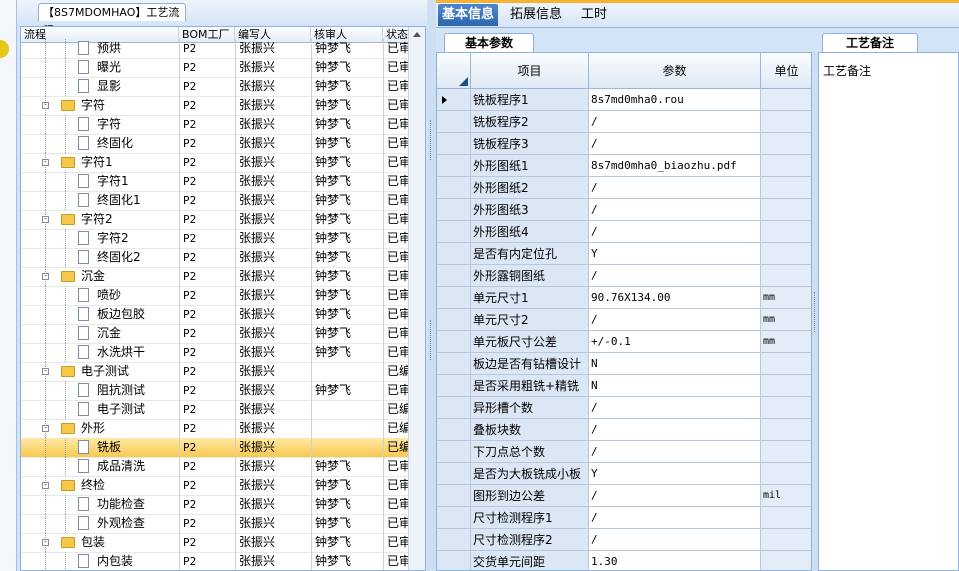 This screenshot has height=571, width=959. I want to click on param-row: 交货单元间距 1.30, so click(624, 560).